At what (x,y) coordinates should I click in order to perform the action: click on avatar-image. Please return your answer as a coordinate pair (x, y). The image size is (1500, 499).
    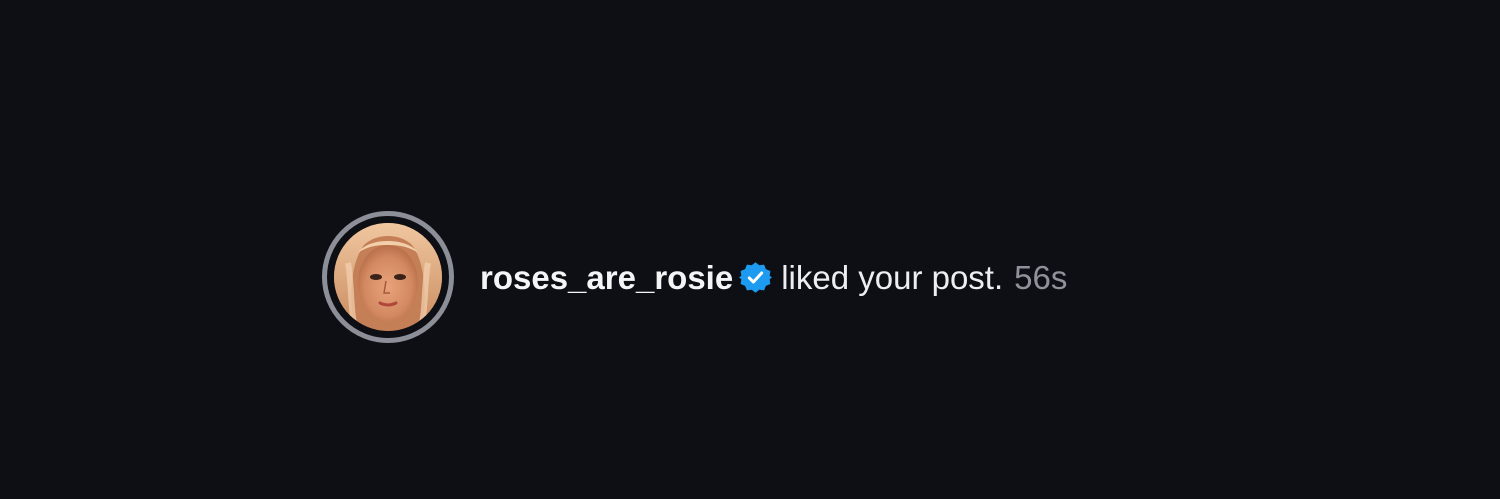
    Looking at the image, I should click on (388, 277).